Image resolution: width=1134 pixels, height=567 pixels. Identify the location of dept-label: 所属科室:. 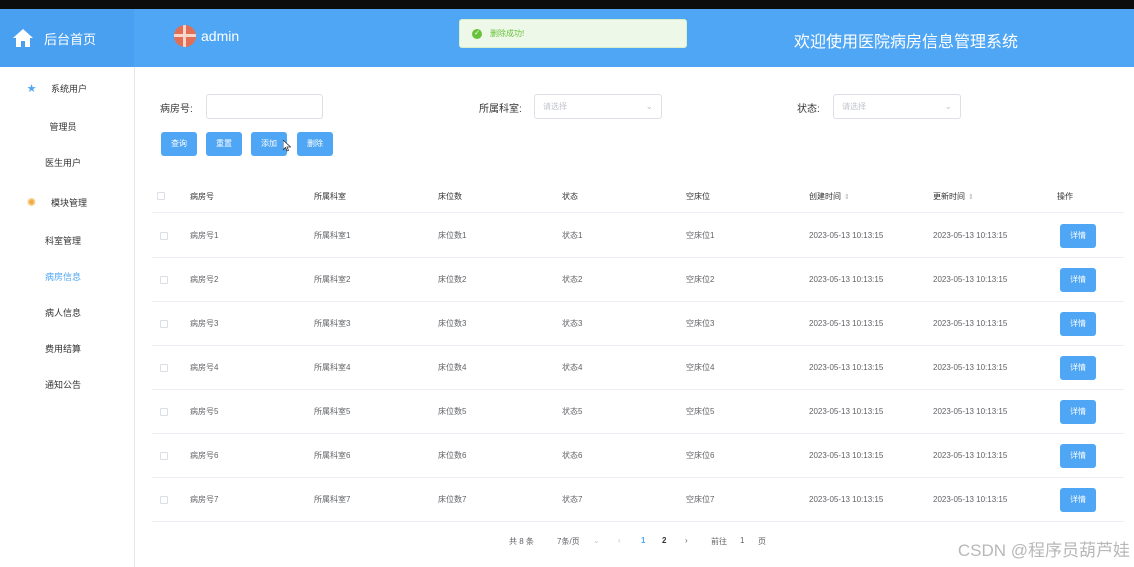
(500, 109).